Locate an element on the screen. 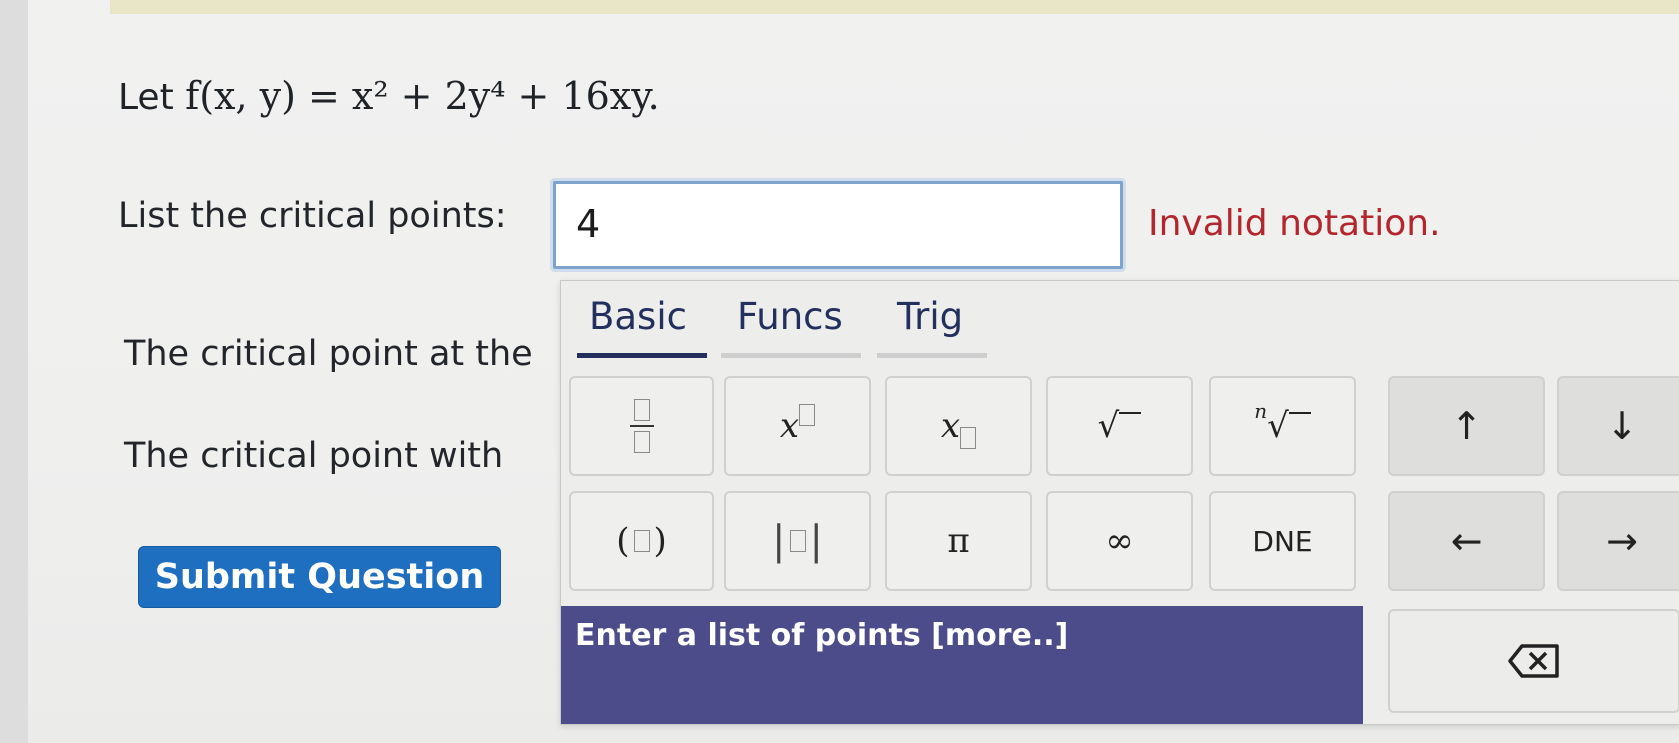  parentheses-key: ( ) is located at coordinates (641, 541).